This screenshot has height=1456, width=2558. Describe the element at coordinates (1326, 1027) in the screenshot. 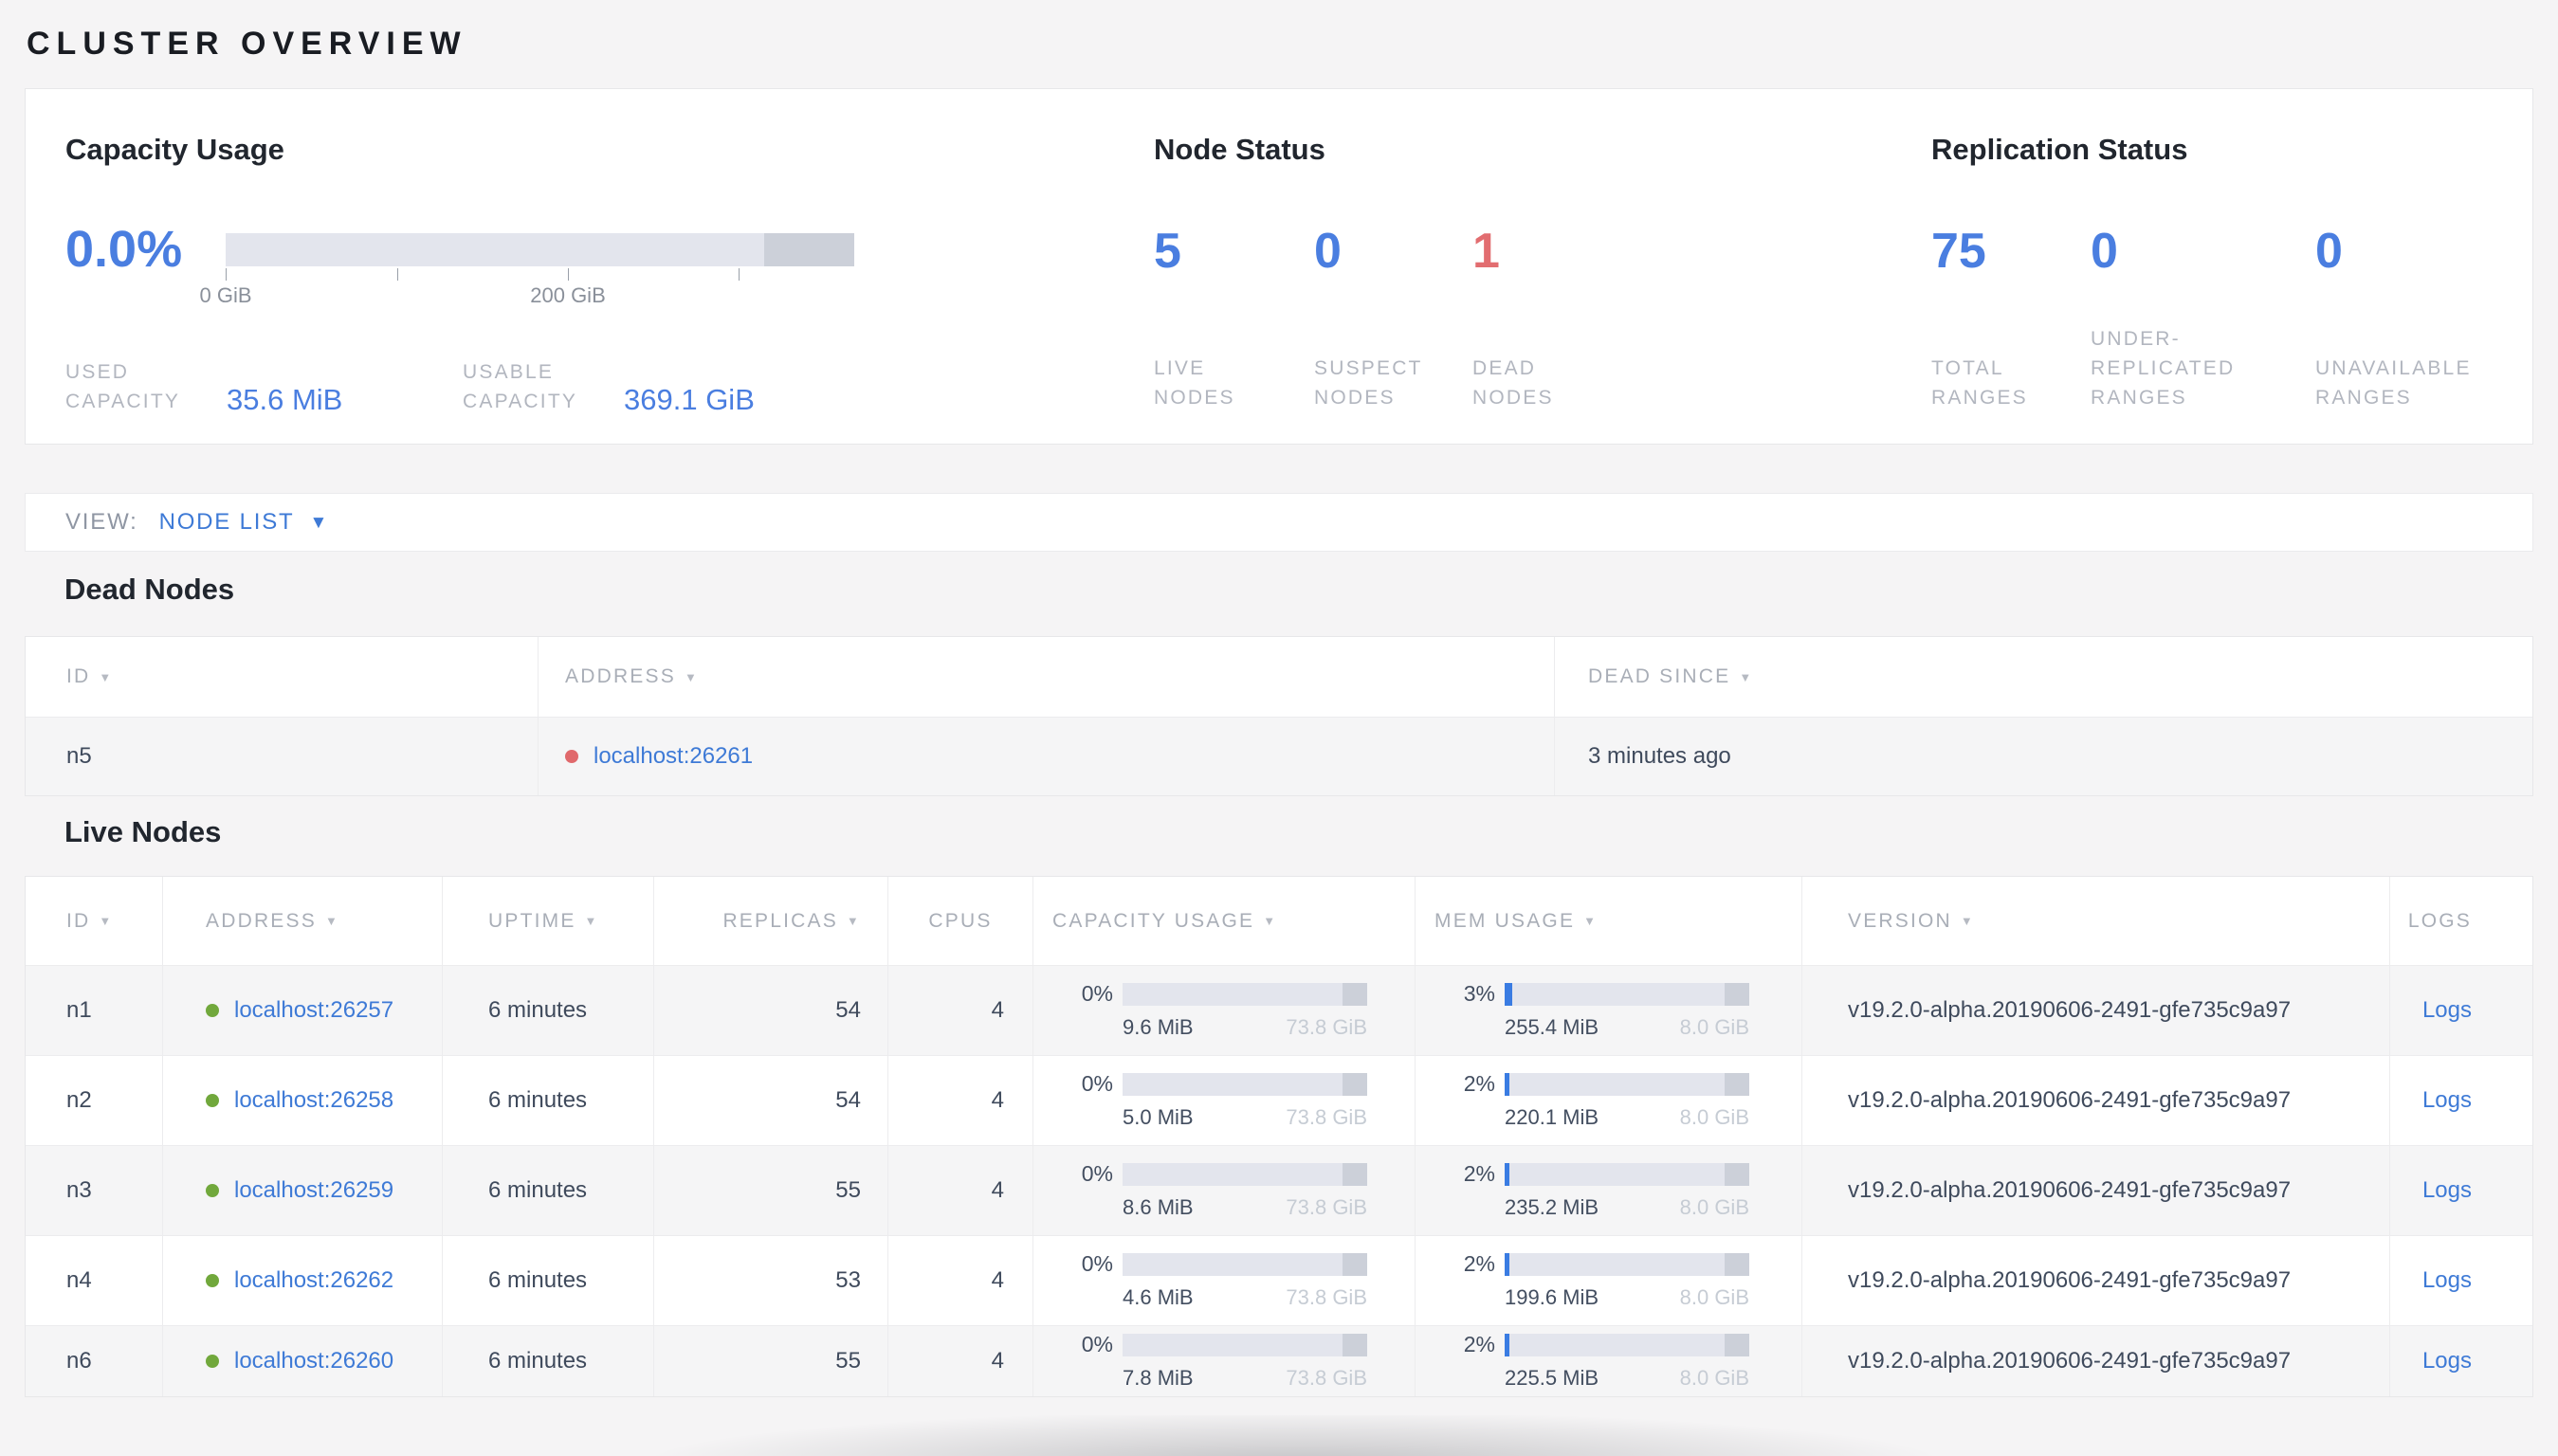

I see `capacity-total-value: 73.8 GiB` at that location.